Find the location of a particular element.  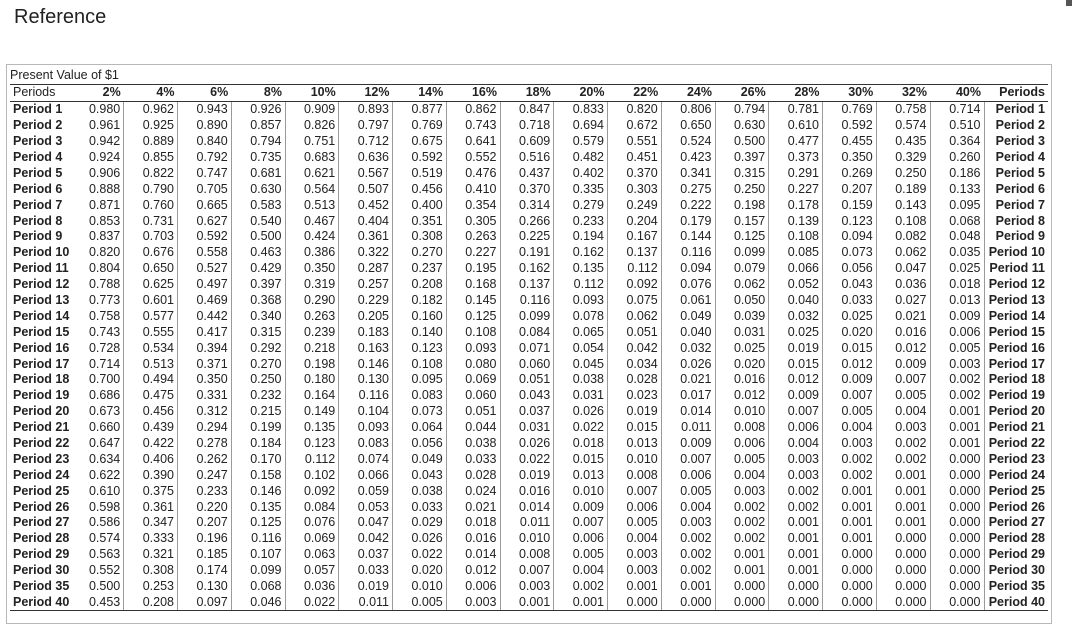

pv-cell: 0.078 is located at coordinates (580, 316).